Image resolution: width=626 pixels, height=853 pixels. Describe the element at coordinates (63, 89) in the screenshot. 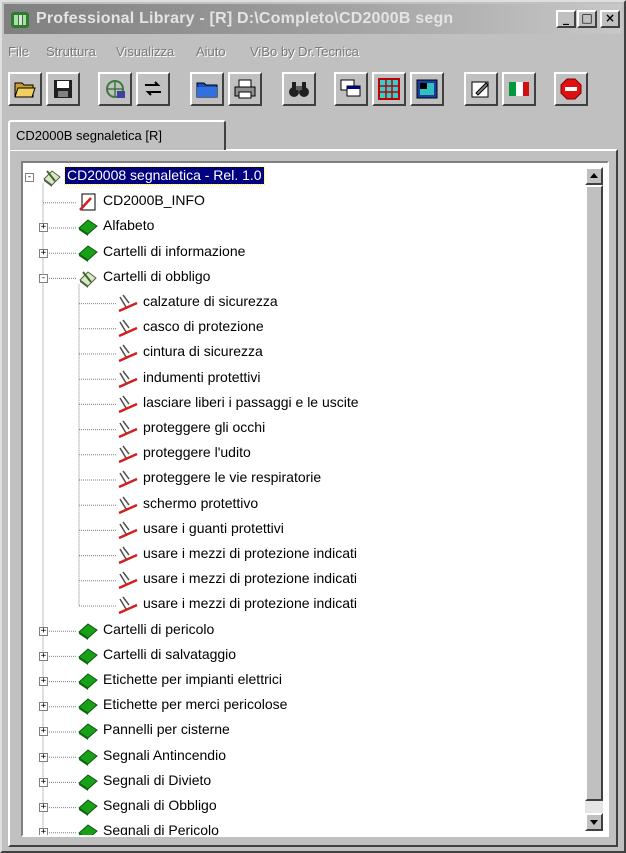

I see `save-button` at that location.